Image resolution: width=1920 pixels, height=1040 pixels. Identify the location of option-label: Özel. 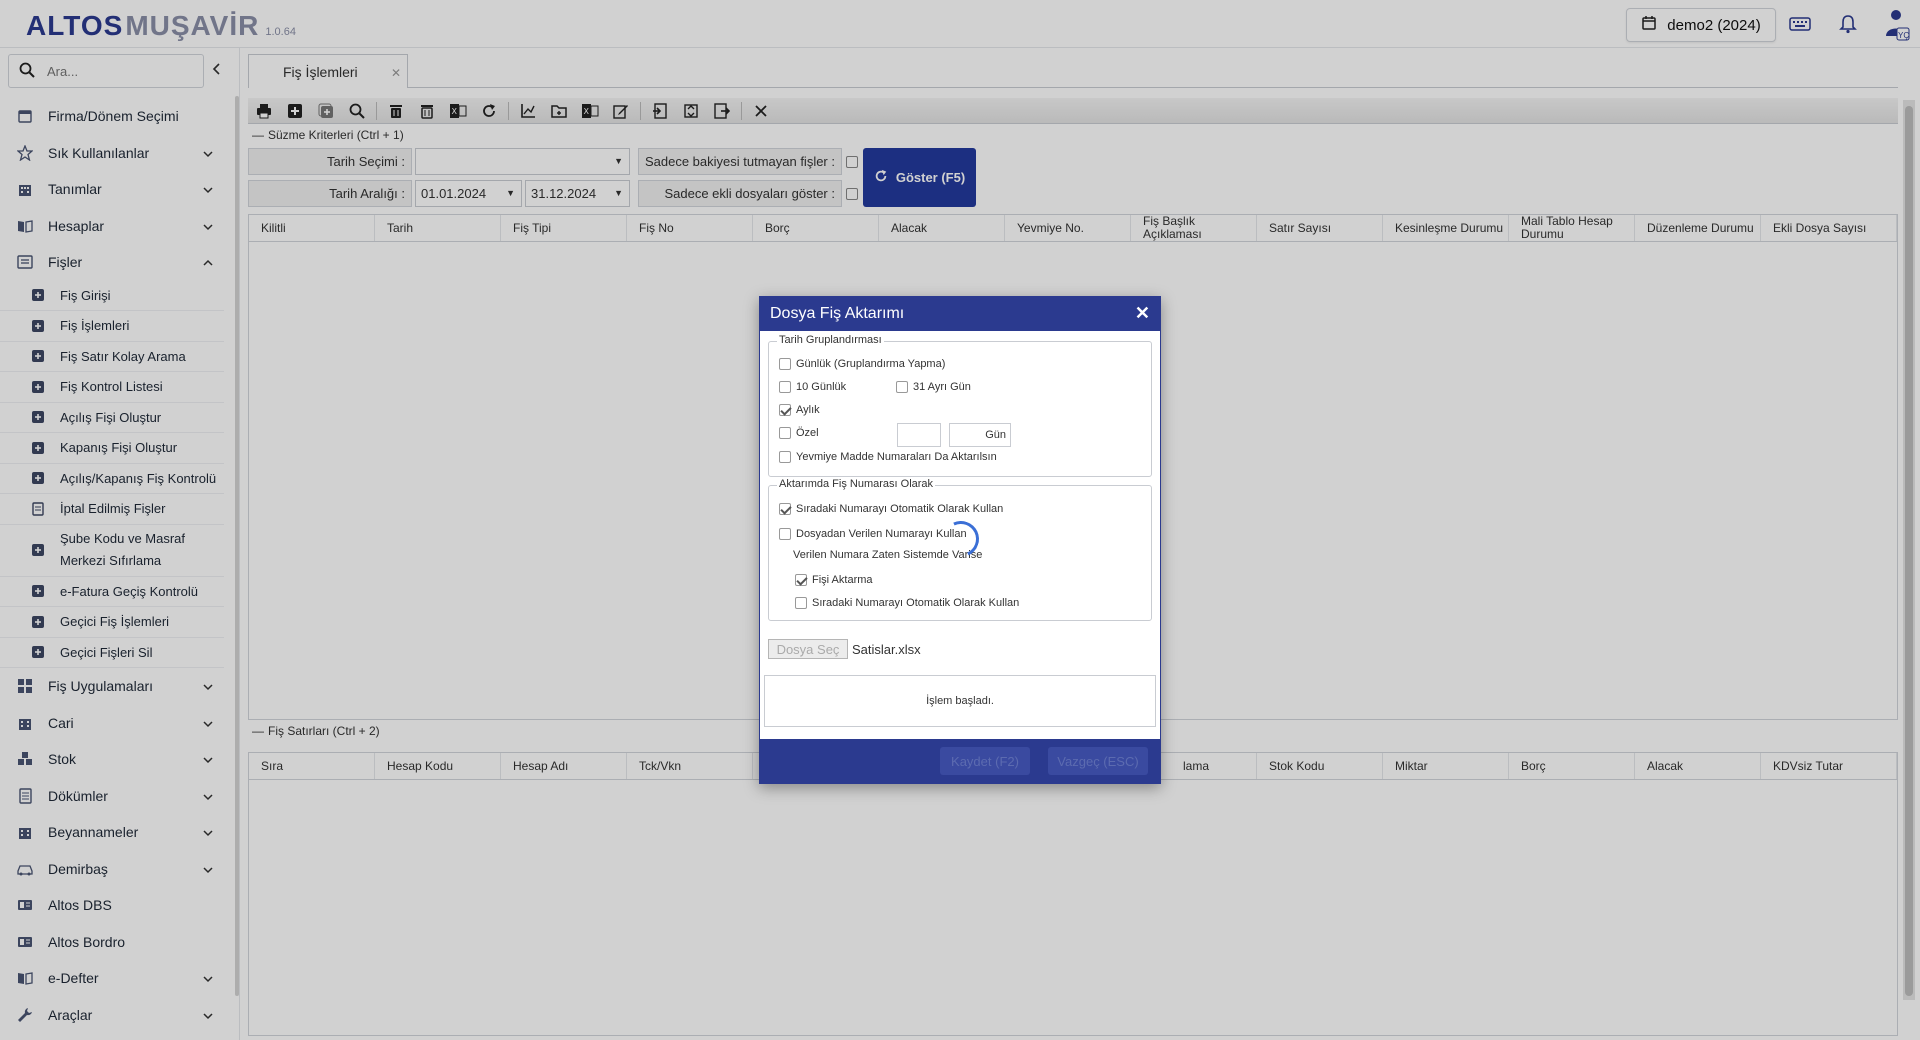
(807, 433).